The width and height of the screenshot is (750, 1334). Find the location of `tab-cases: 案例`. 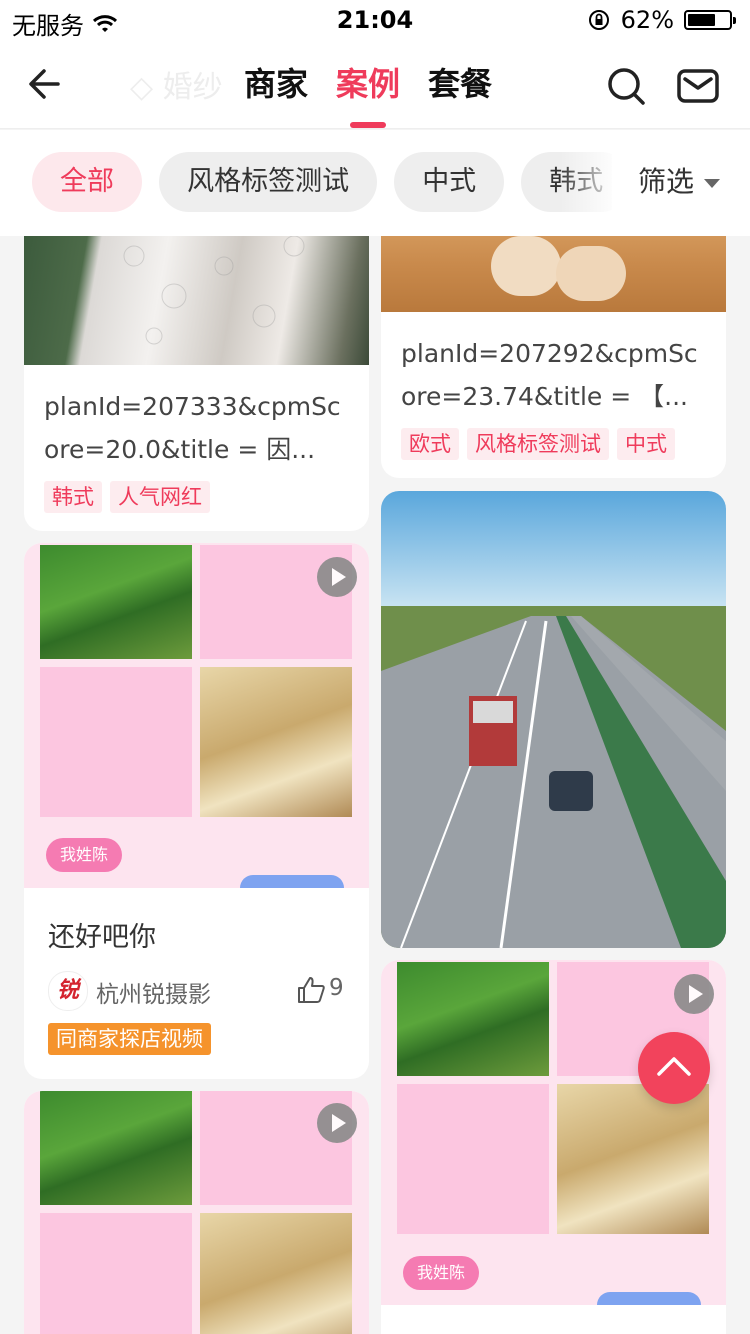

tab-cases: 案例 is located at coordinates (368, 84).